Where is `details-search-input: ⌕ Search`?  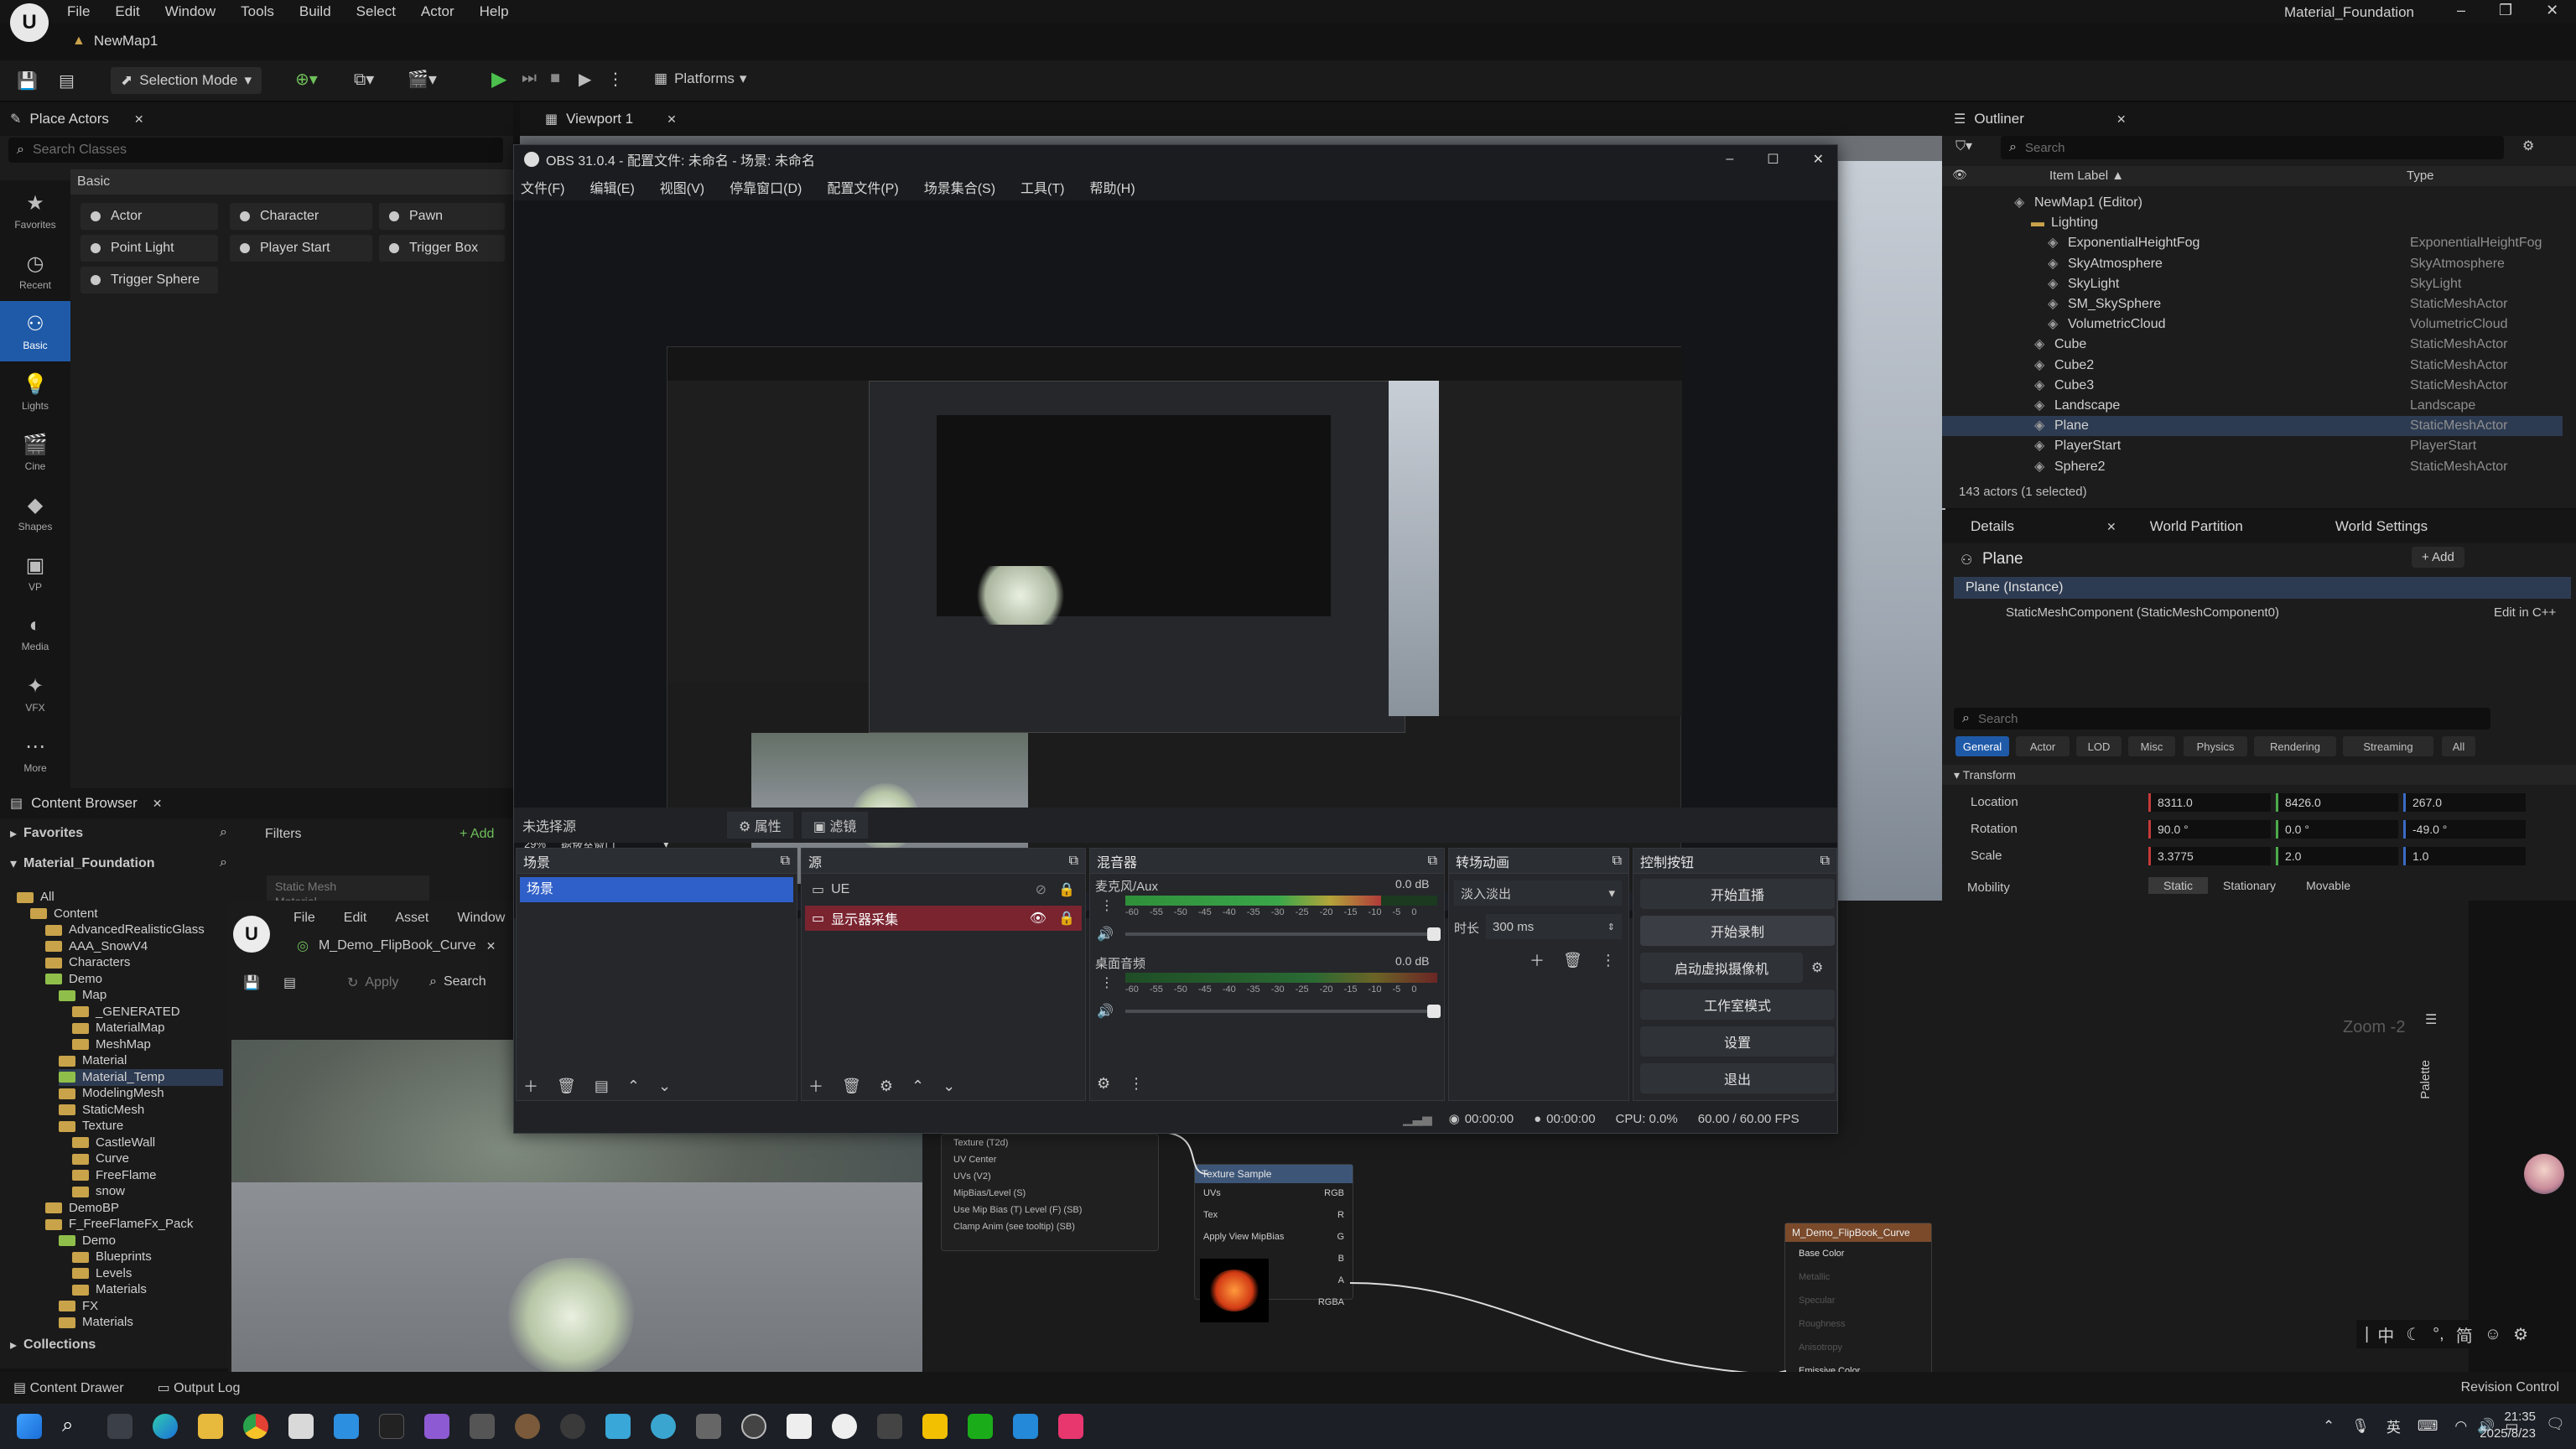
details-search-input: ⌕ Search is located at coordinates (2222, 719).